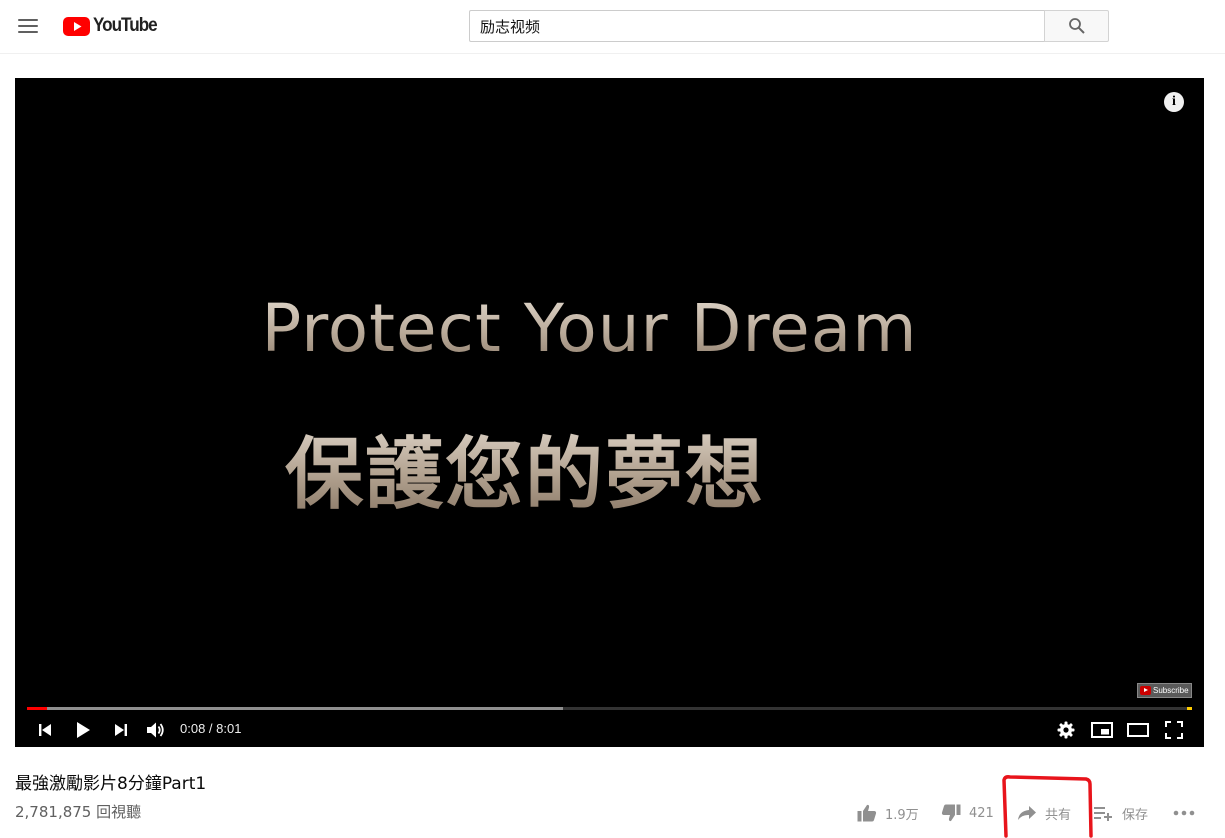 Image resolution: width=1225 pixels, height=838 pixels. Describe the element at coordinates (1121, 813) in the screenshot. I see `save-button: 保存` at that location.